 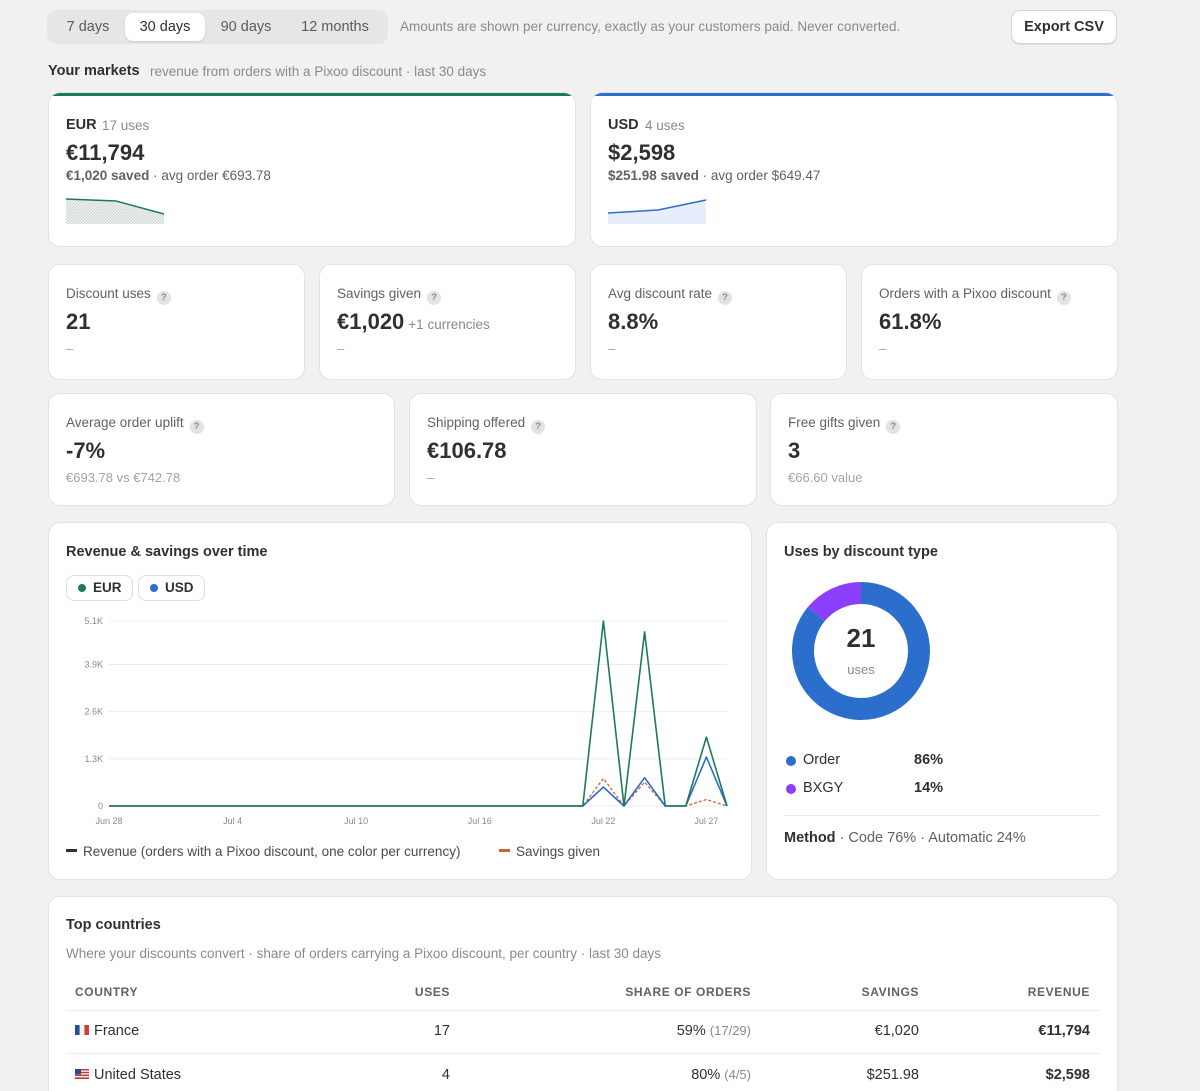 I want to click on kpi-label: Discount uses, so click(x=108, y=293).